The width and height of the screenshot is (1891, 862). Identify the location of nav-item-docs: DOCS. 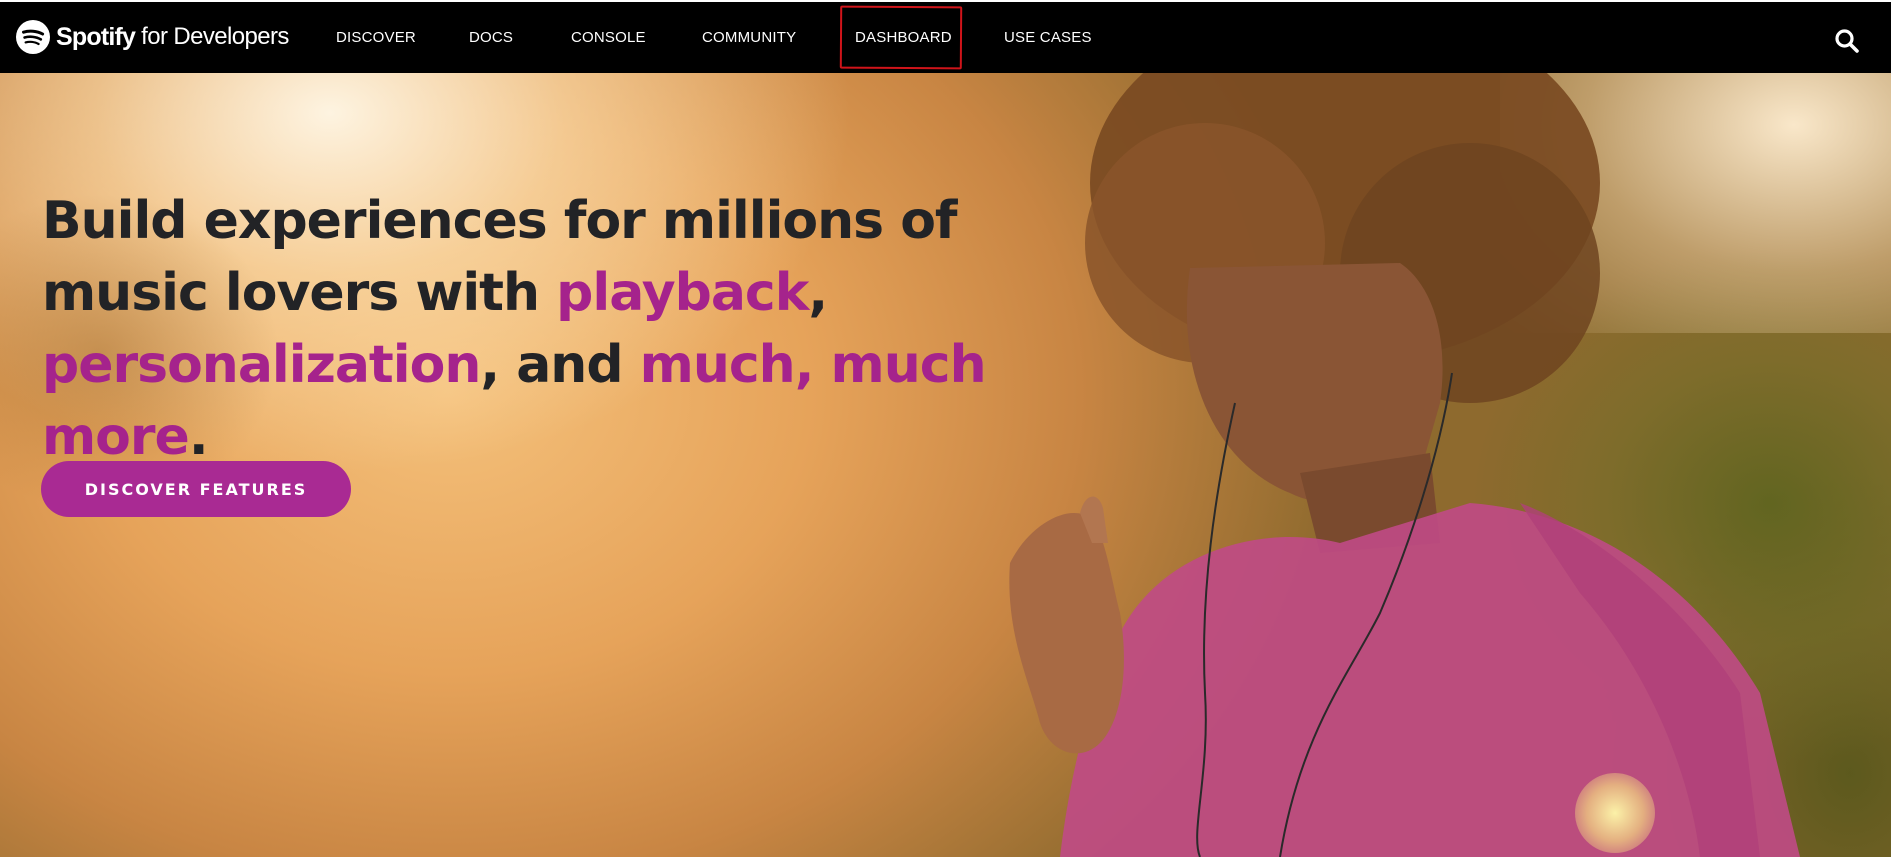
(491, 37).